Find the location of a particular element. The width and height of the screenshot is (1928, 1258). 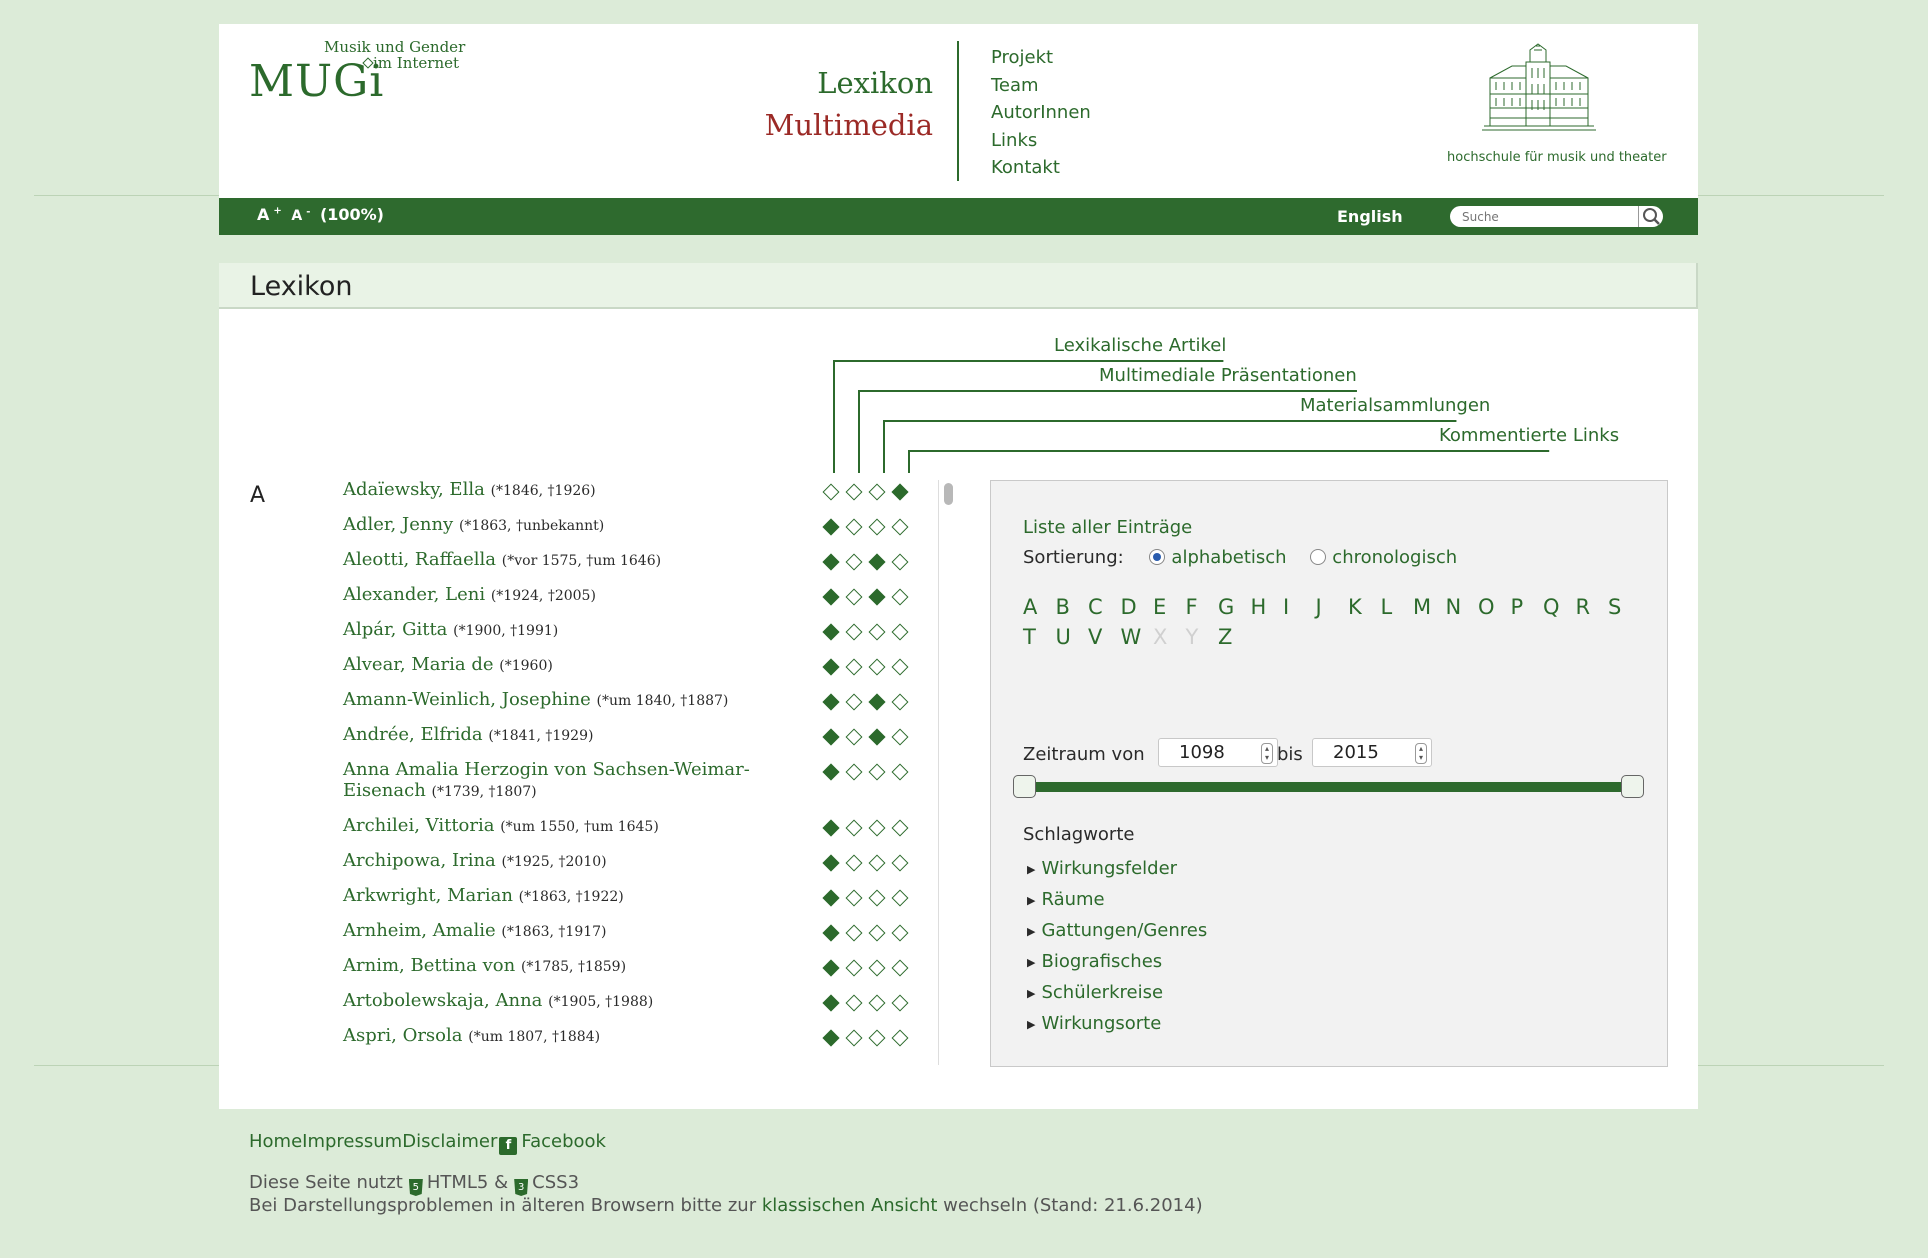

range-handle-start is located at coordinates (1024, 786).